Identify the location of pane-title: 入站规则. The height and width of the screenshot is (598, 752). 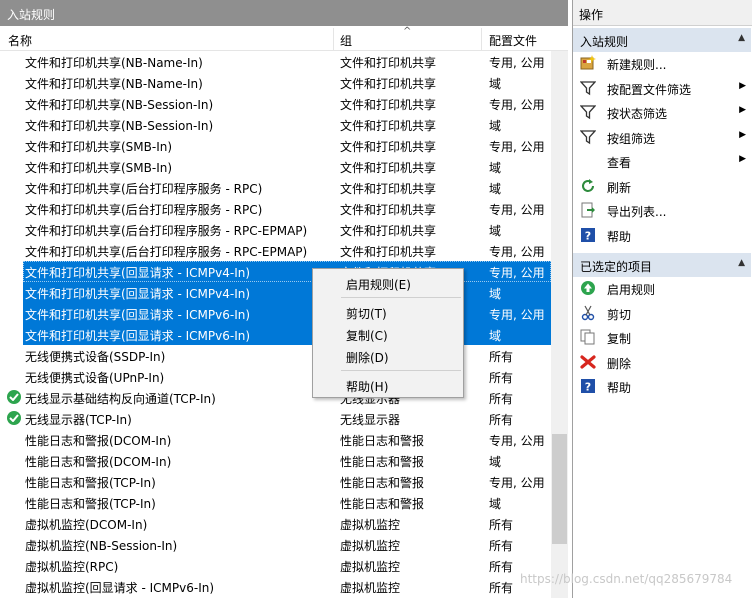
(284, 13).